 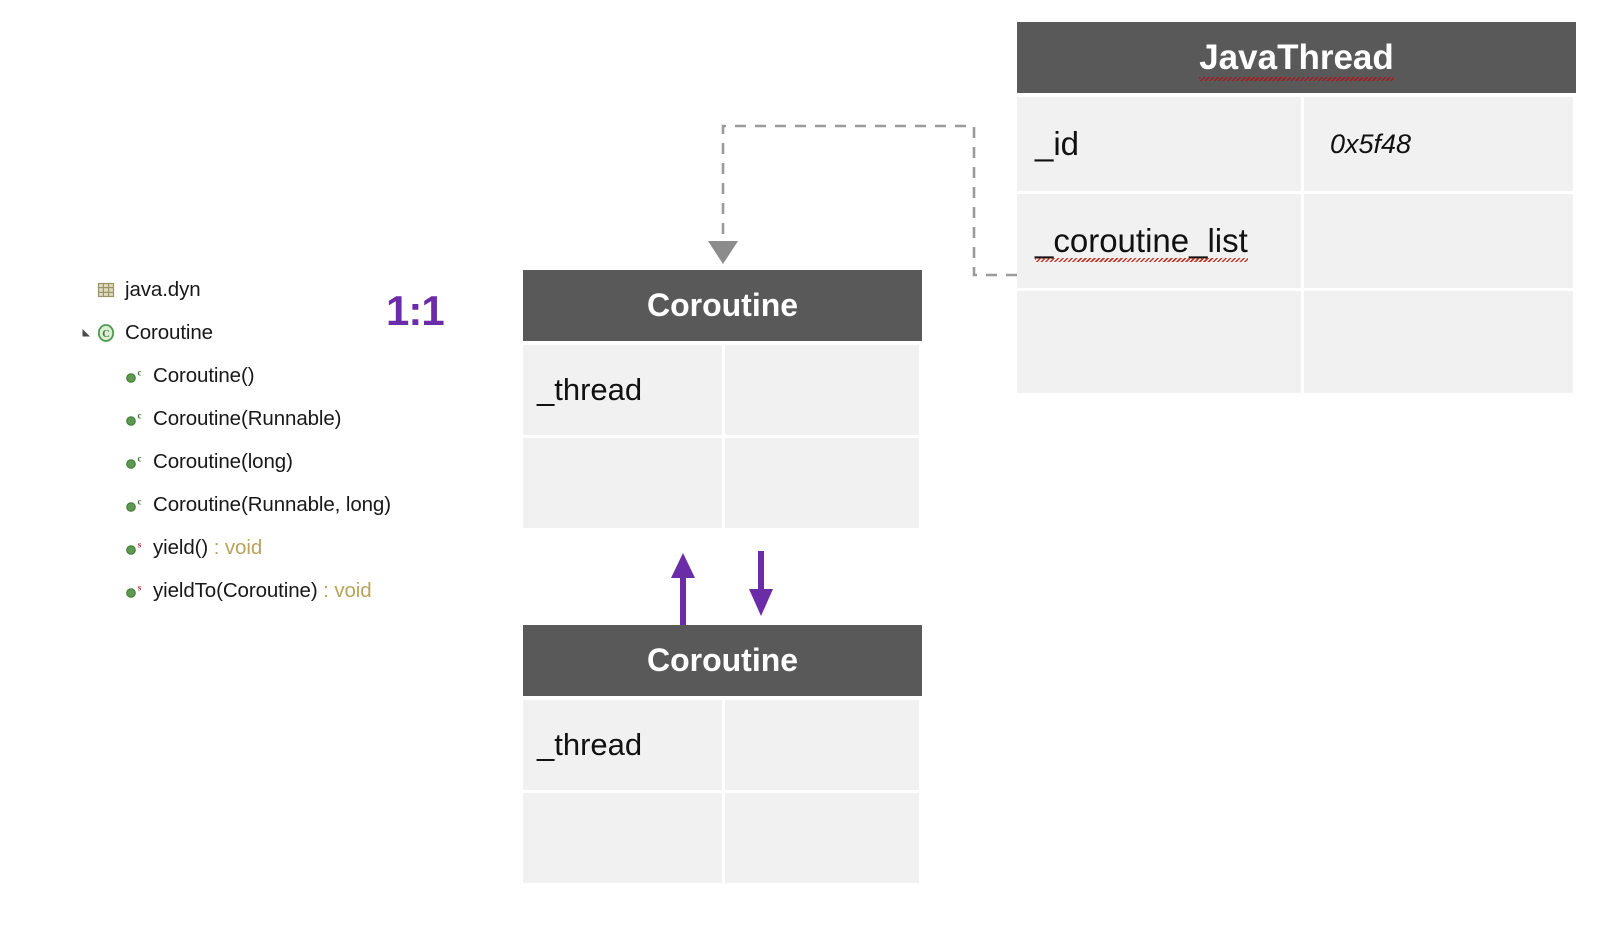 I want to click on coroutine-bottom-field-thread: _thread, so click(x=590, y=744).